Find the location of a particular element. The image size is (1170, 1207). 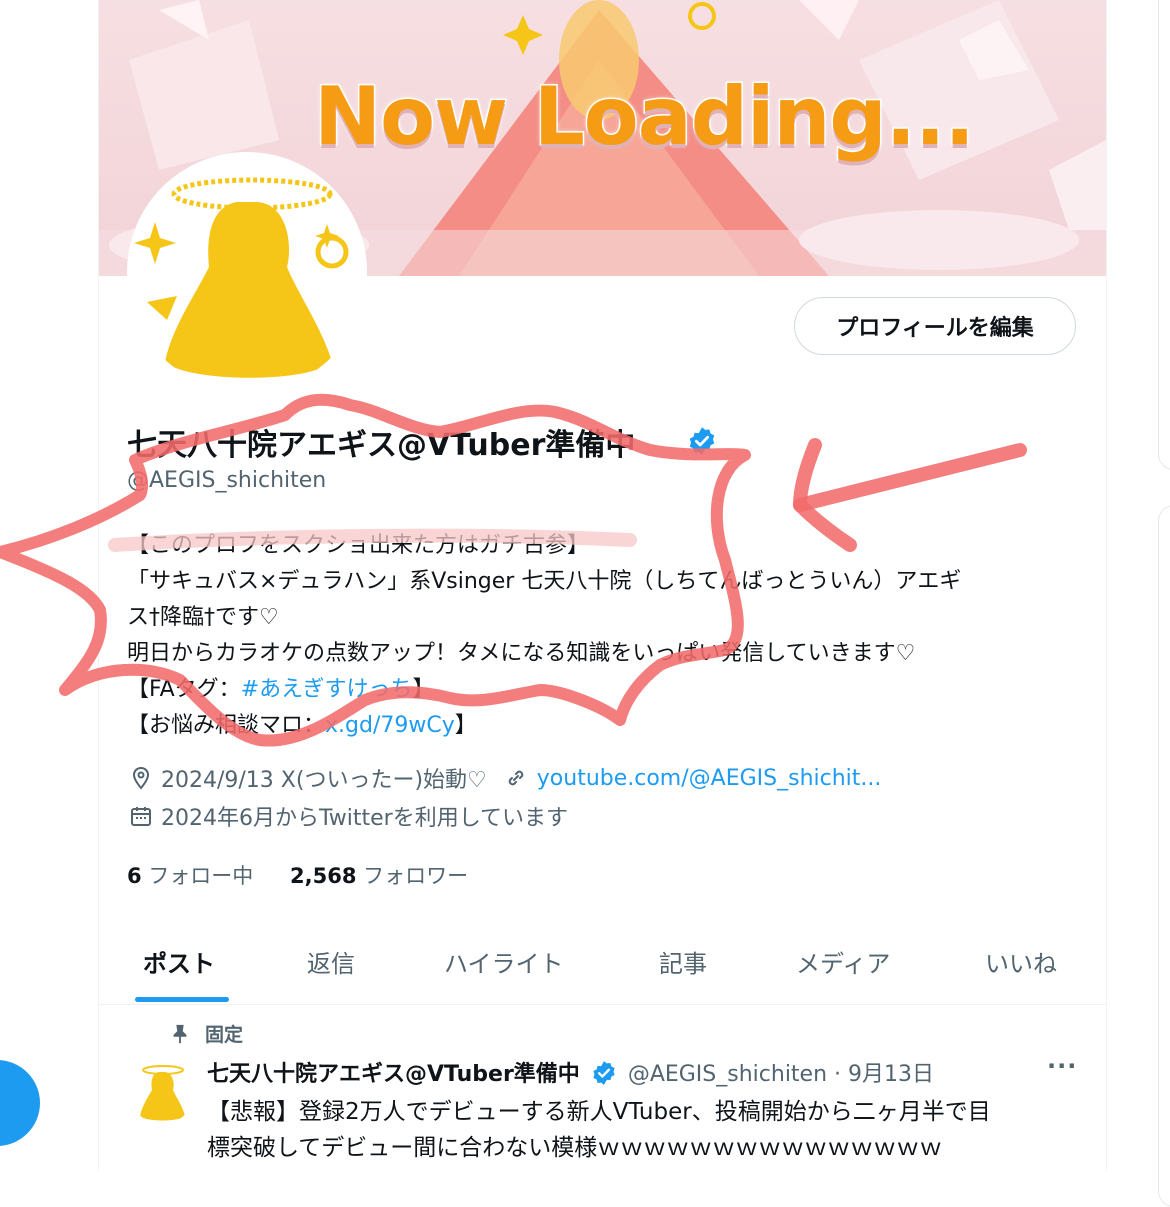

active-tab-indicator is located at coordinates (182, 999).